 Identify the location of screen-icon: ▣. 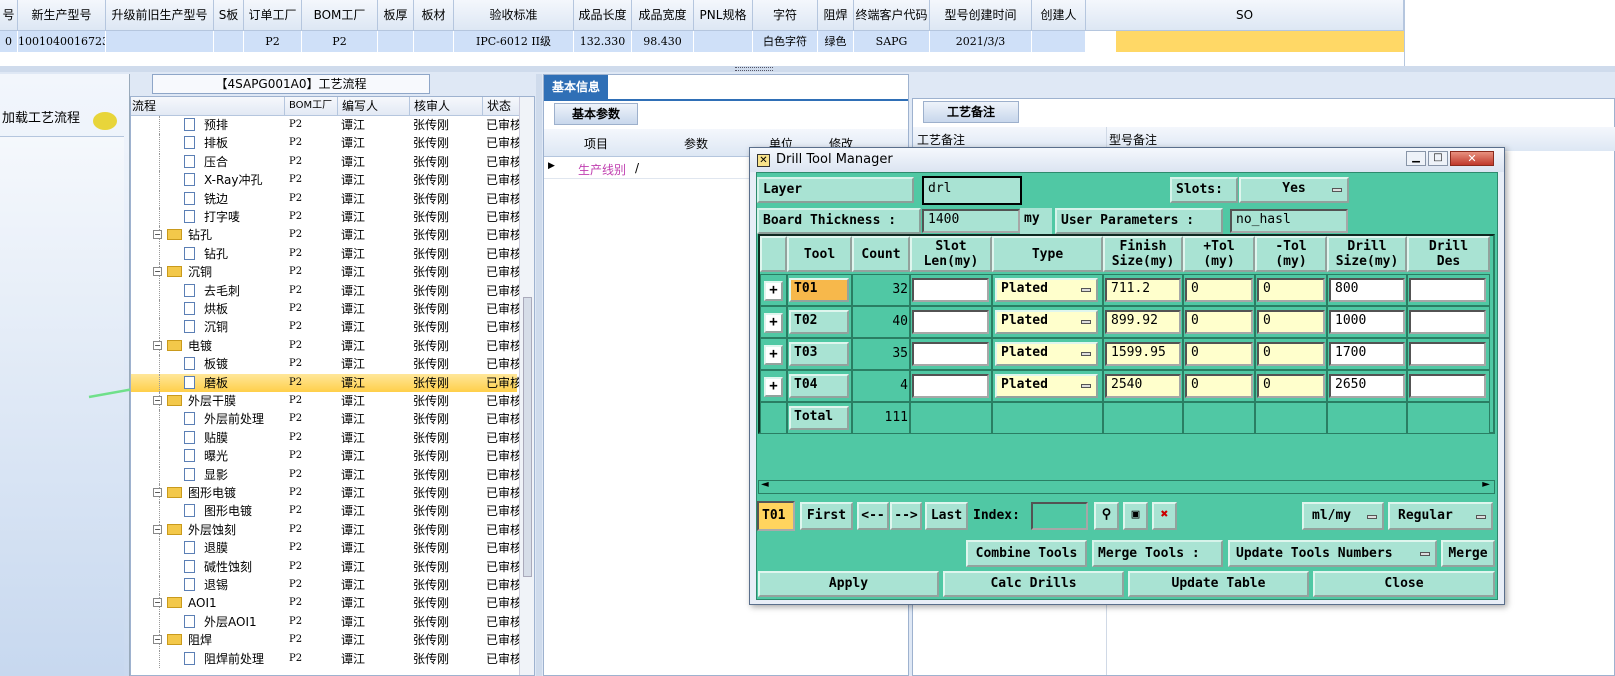
(1135, 516).